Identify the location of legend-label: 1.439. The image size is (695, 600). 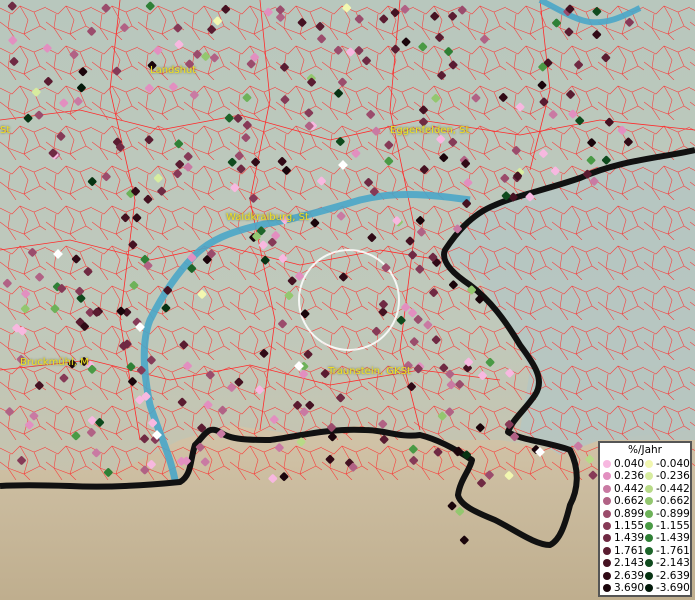
(629, 538).